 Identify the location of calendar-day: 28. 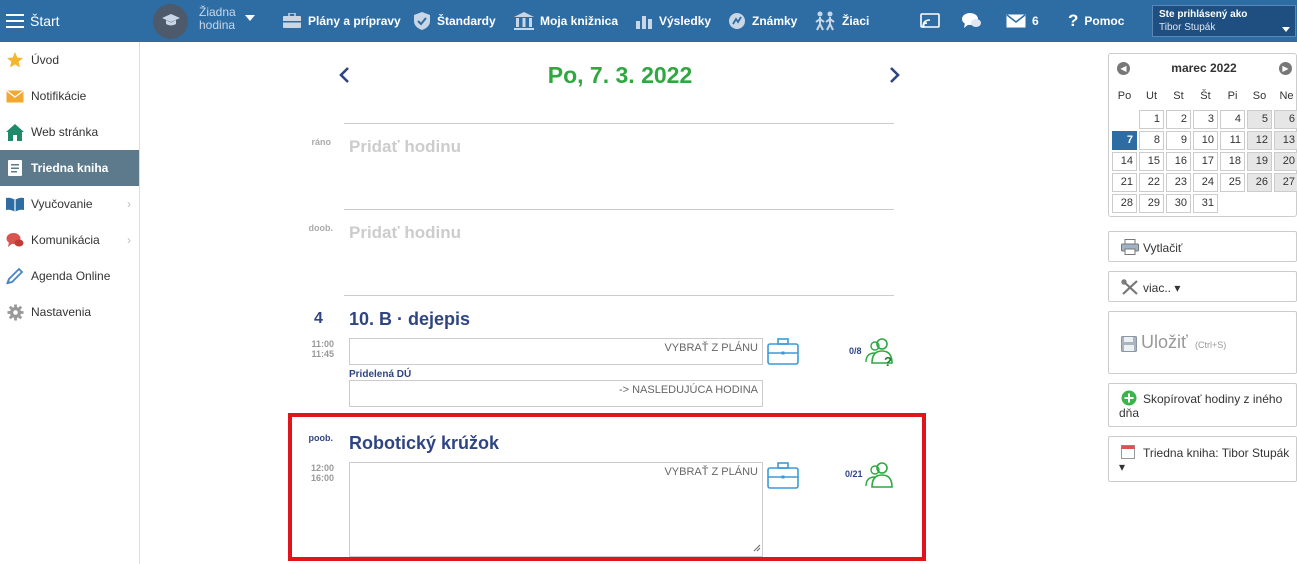
(1124, 203).